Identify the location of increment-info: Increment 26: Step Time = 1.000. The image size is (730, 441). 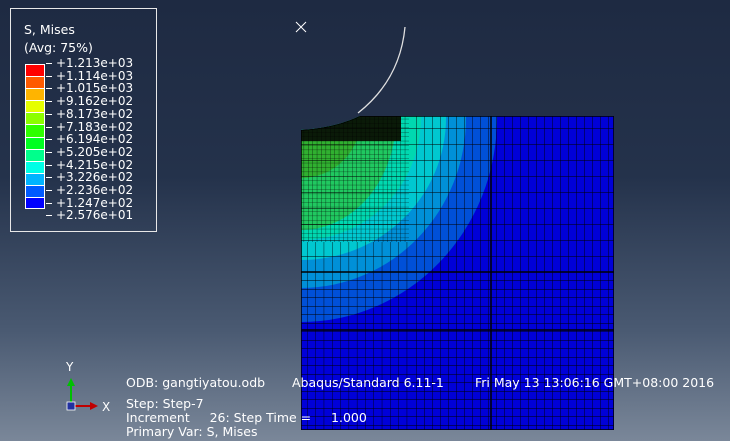
(246, 417).